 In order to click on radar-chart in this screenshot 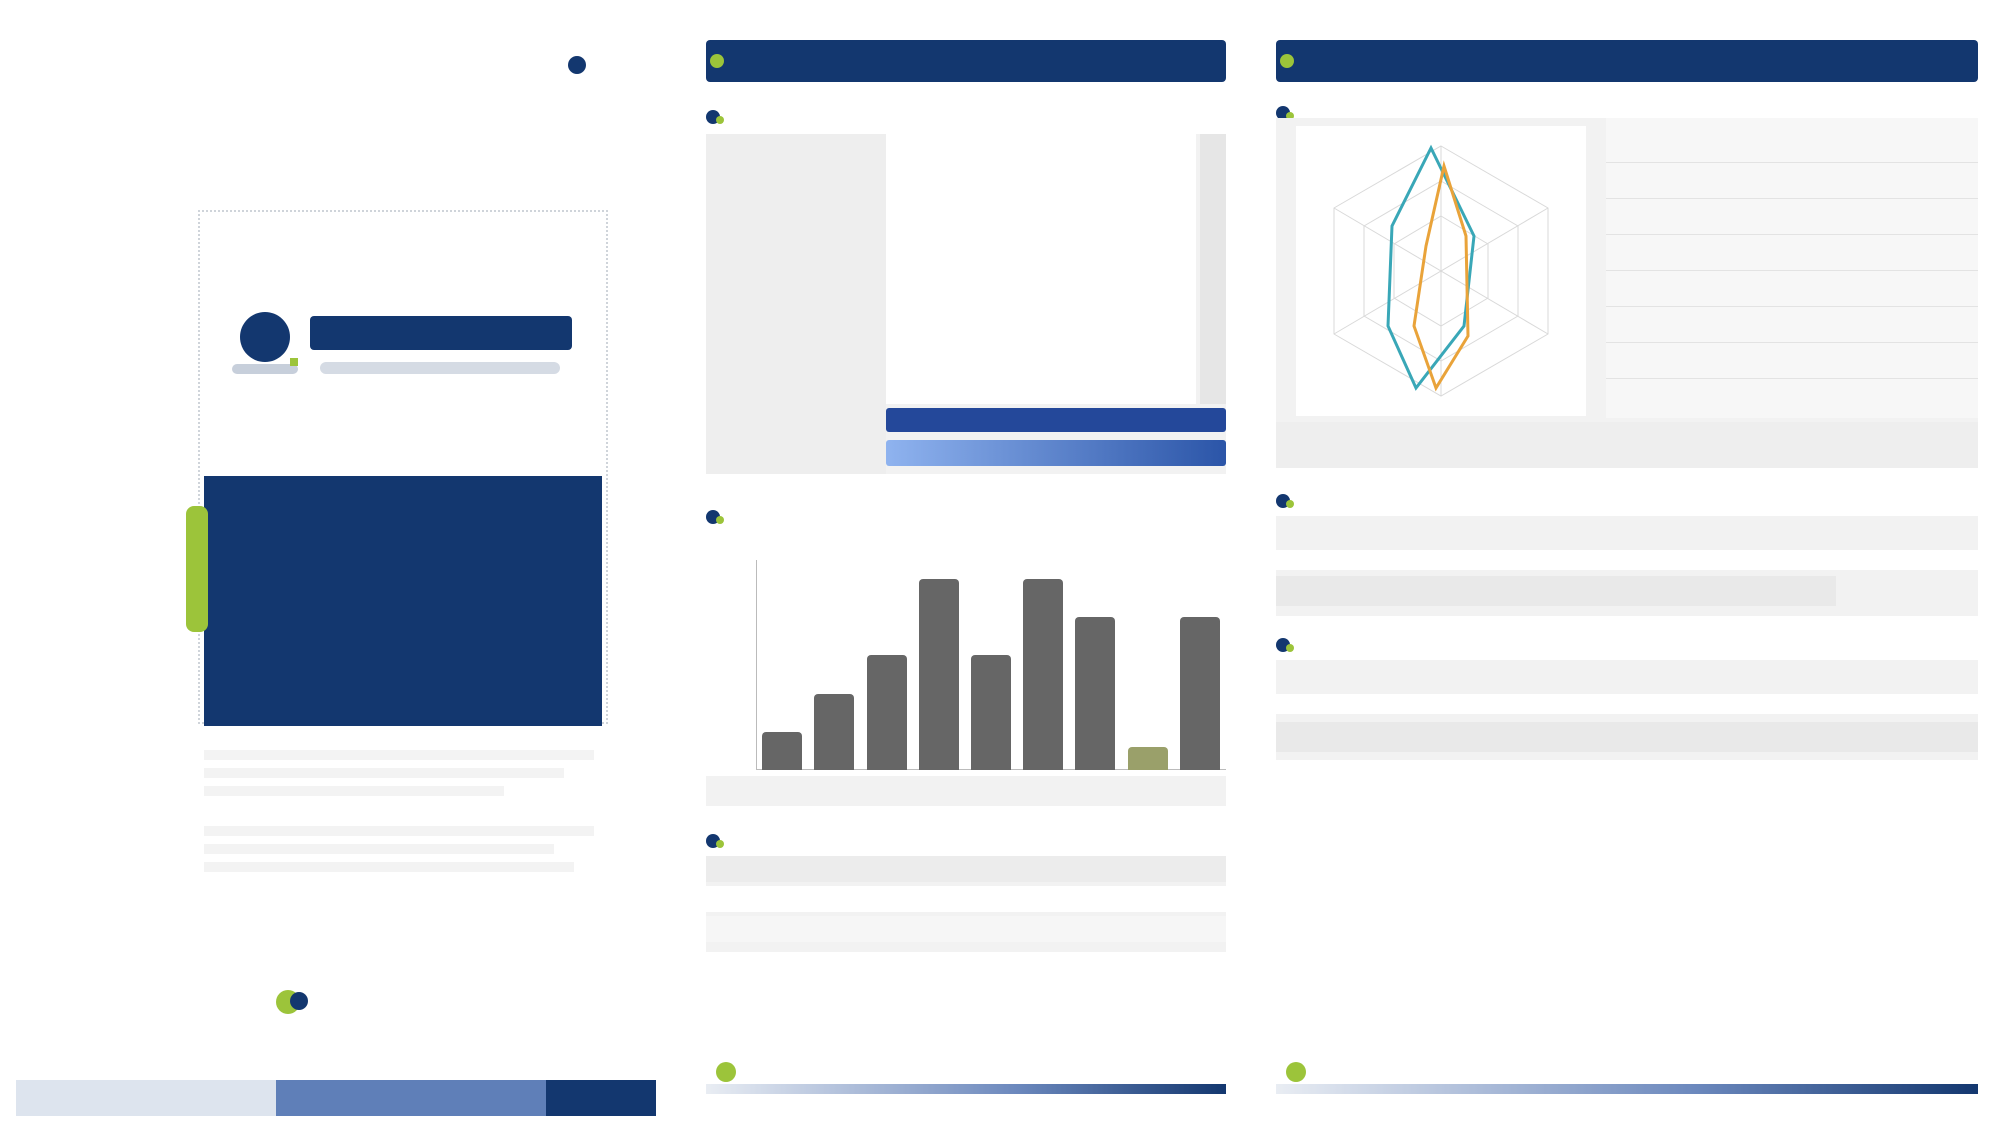, I will do `click(1441, 270)`.